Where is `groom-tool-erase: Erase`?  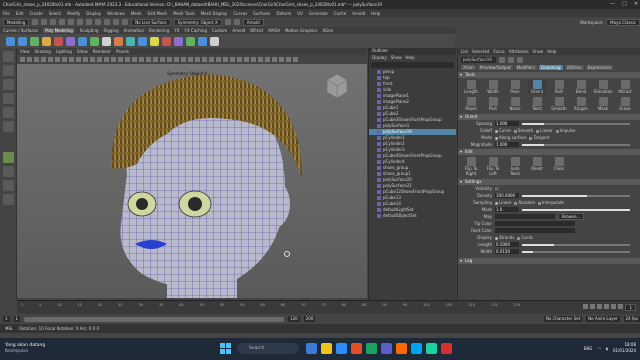
groom-tool-erase: Erase is located at coordinates (625, 104).